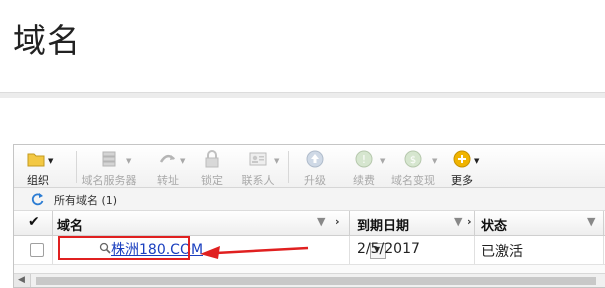 Image resolution: width=605 pixels, height=288 pixels. What do you see at coordinates (412, 223) in the screenshot?
I see `column-header-expiration: 到期日期 ▼ ›` at bounding box center [412, 223].